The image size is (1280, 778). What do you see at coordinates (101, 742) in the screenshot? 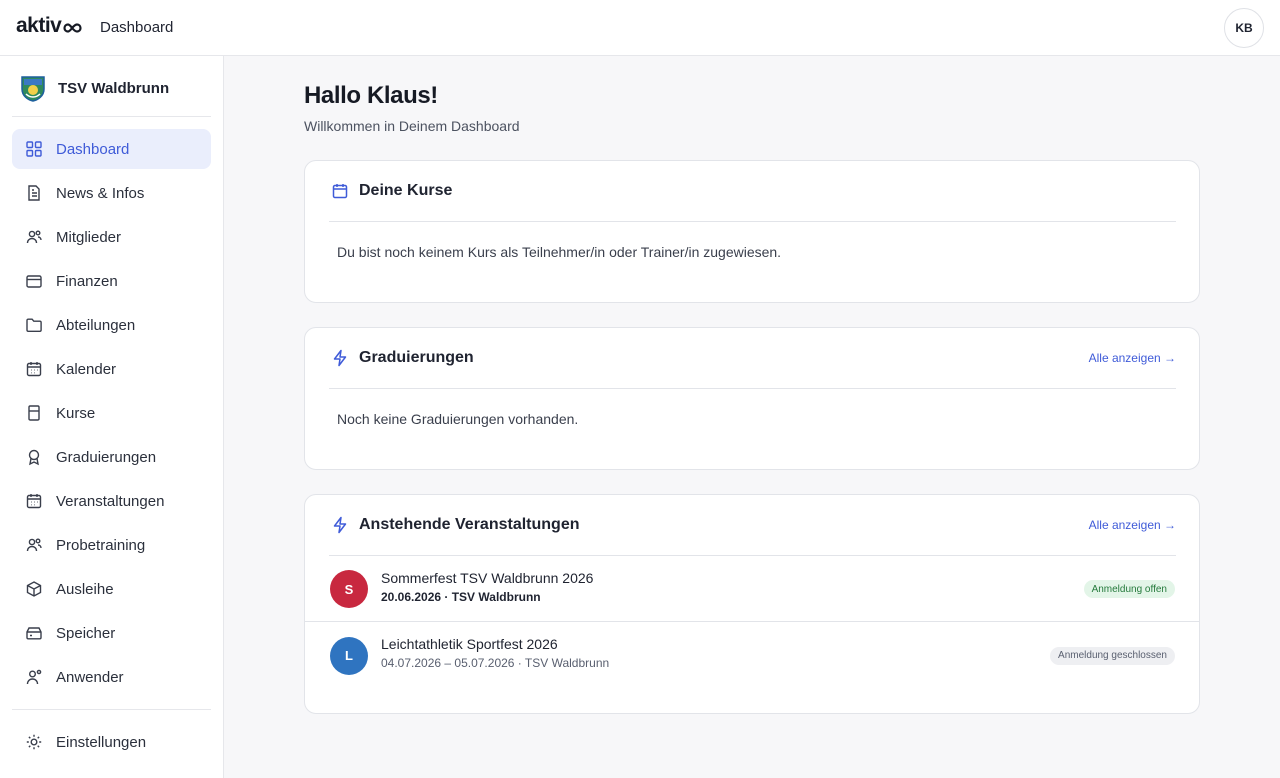
I see `sidebar-item-label: Einstellungen` at bounding box center [101, 742].